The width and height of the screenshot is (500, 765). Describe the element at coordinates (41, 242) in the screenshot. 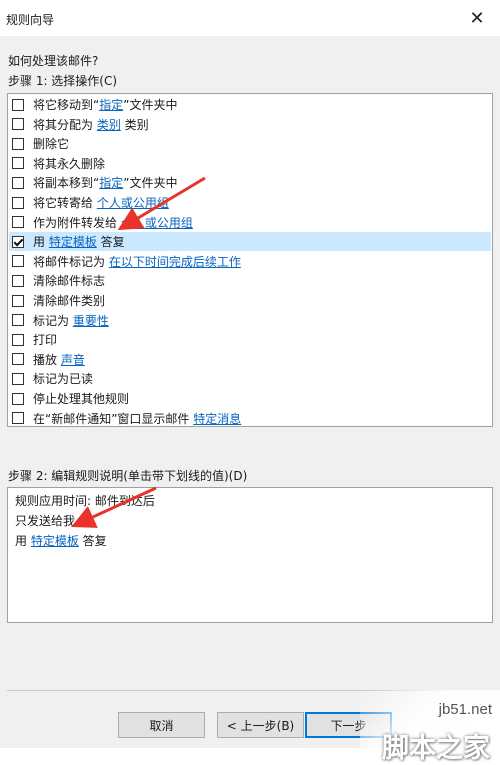

I see `action-text: 用` at that location.